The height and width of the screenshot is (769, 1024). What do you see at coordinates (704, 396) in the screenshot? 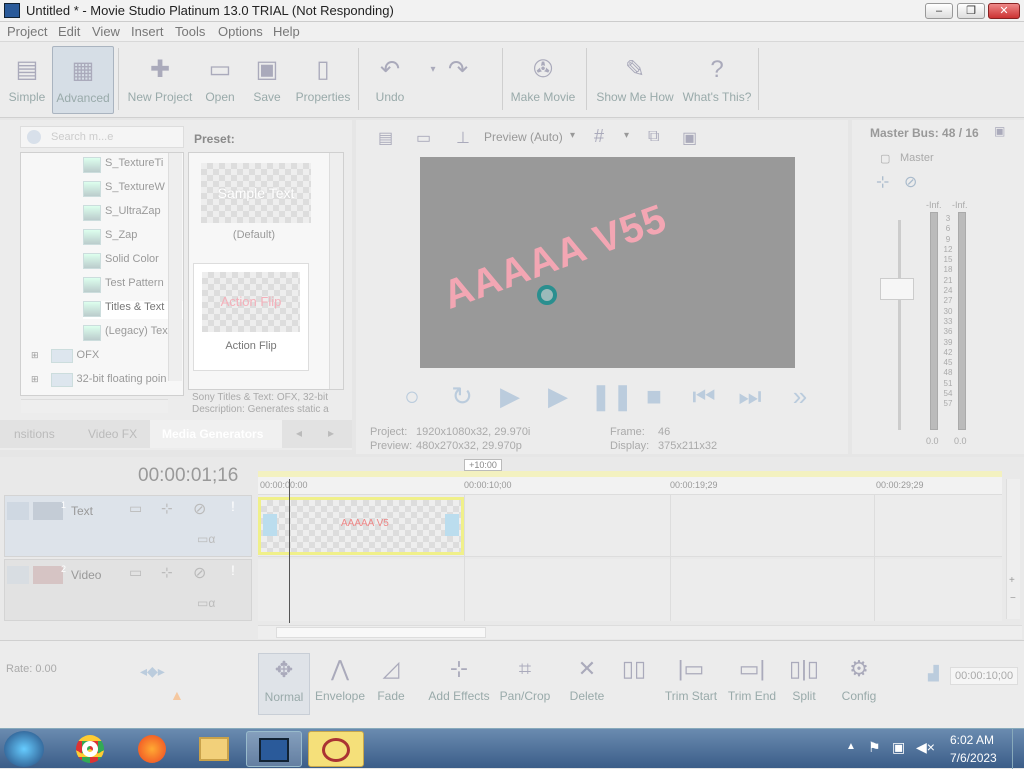
I see `go-to-start-icon: ⏮` at bounding box center [704, 396].